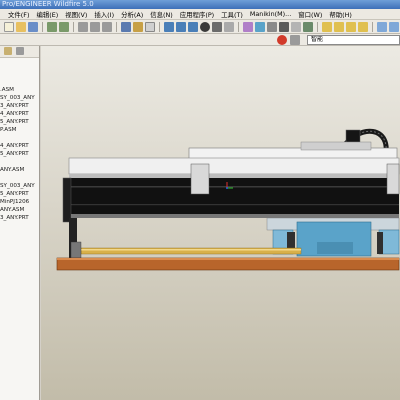 This screenshot has width=400, height=400. What do you see at coordinates (19, 130) in the screenshot?
I see `tree-item: P.ASM` at bounding box center [19, 130].